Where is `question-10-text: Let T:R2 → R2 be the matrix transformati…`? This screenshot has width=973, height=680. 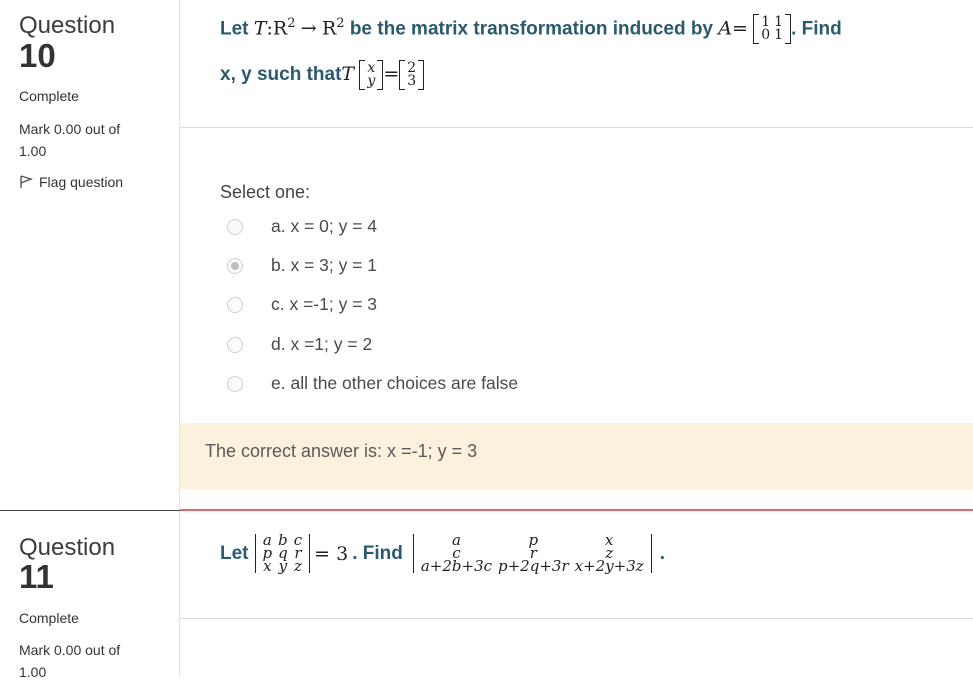
question-10-text: Let T:R2 → R2 be the matrix transformati… is located at coordinates (531, 29).